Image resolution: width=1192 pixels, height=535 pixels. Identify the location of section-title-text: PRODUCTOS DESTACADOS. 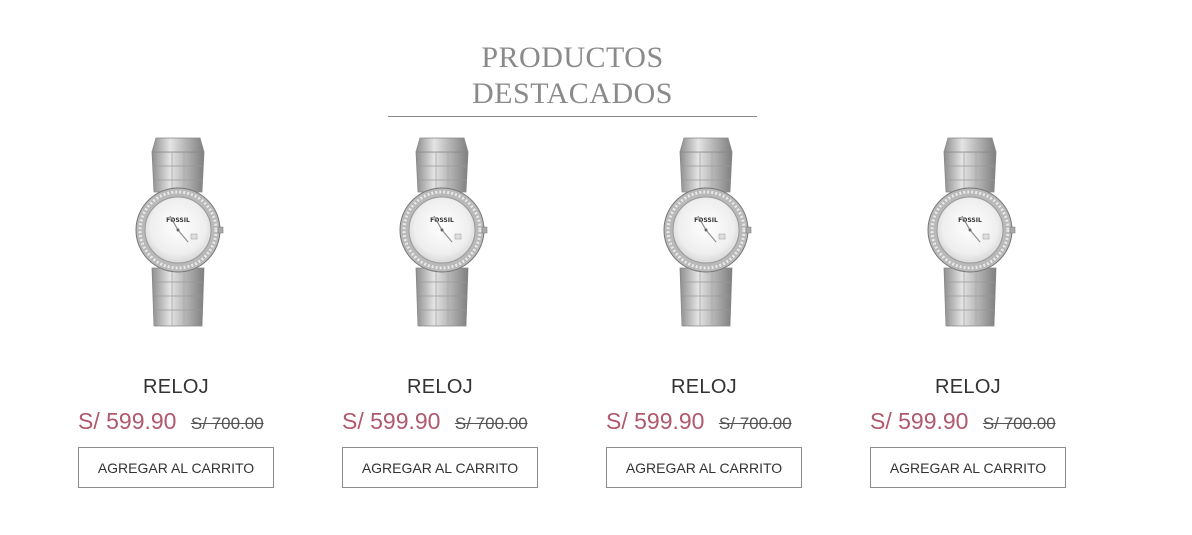
(572, 78).